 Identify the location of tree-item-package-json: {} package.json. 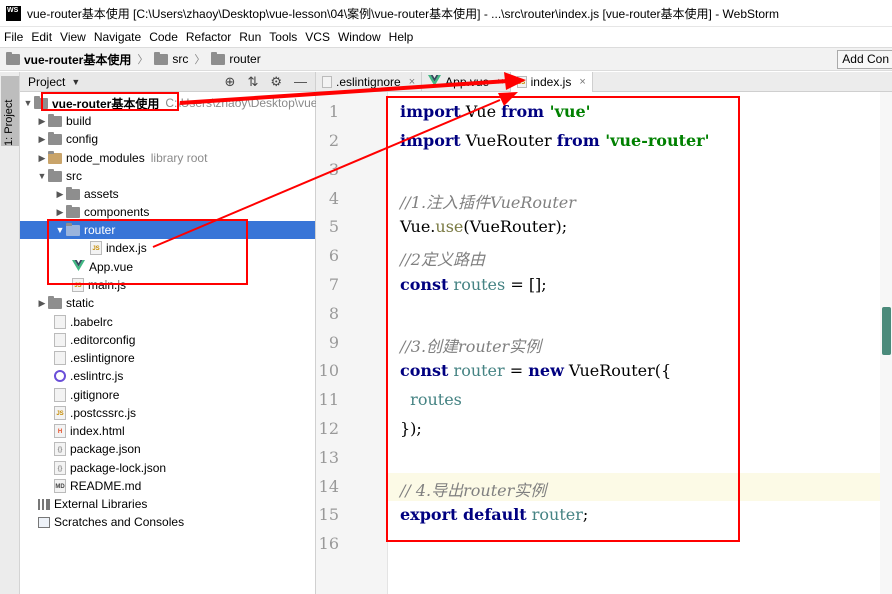
(97, 449).